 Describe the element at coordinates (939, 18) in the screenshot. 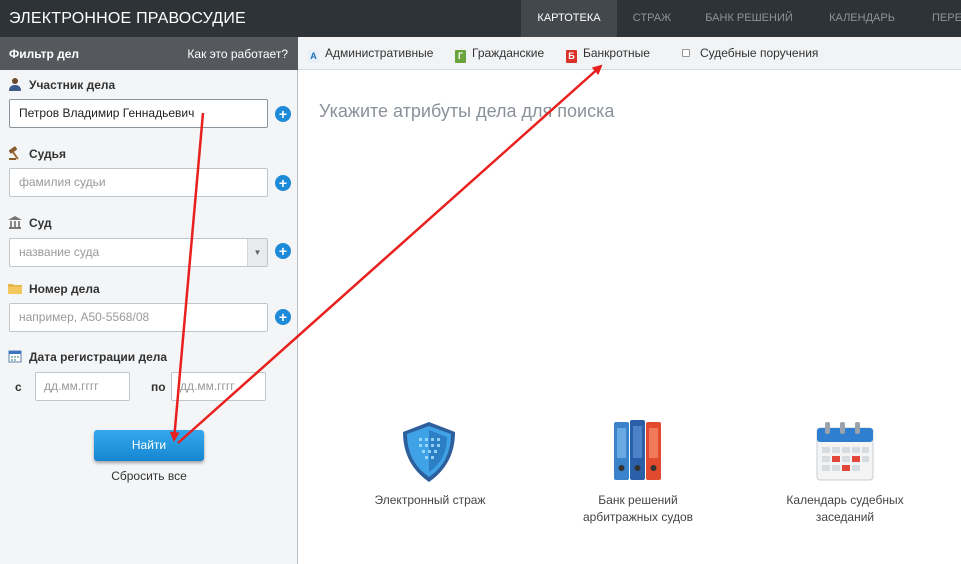

I see `nav-tab-pere: ПЕРЕ` at that location.